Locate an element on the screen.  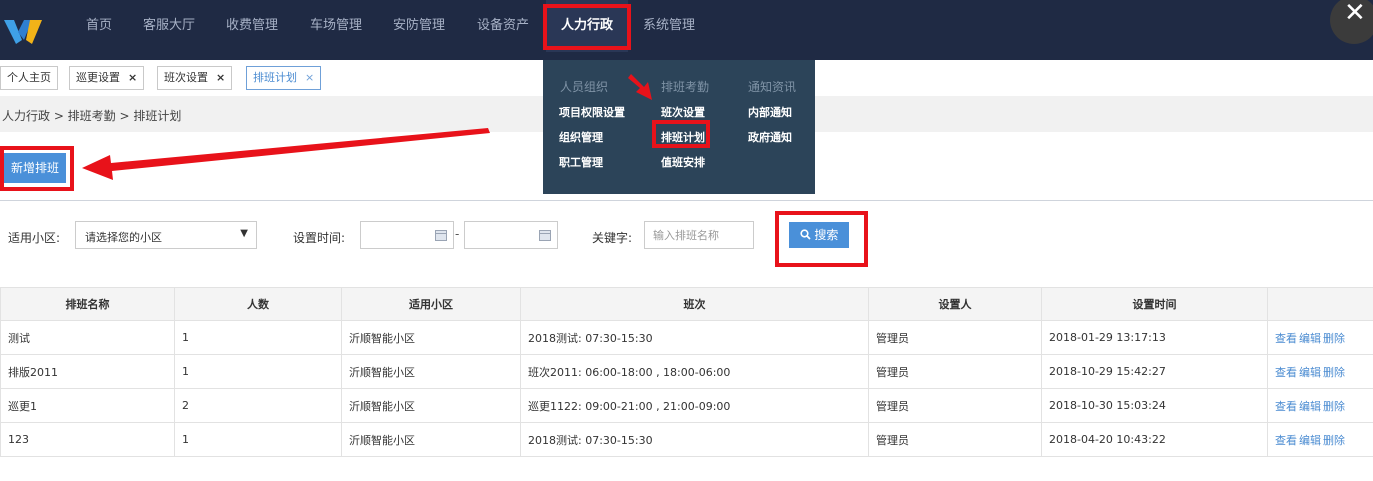
arrow-to-add-button is located at coordinates (286, 154).